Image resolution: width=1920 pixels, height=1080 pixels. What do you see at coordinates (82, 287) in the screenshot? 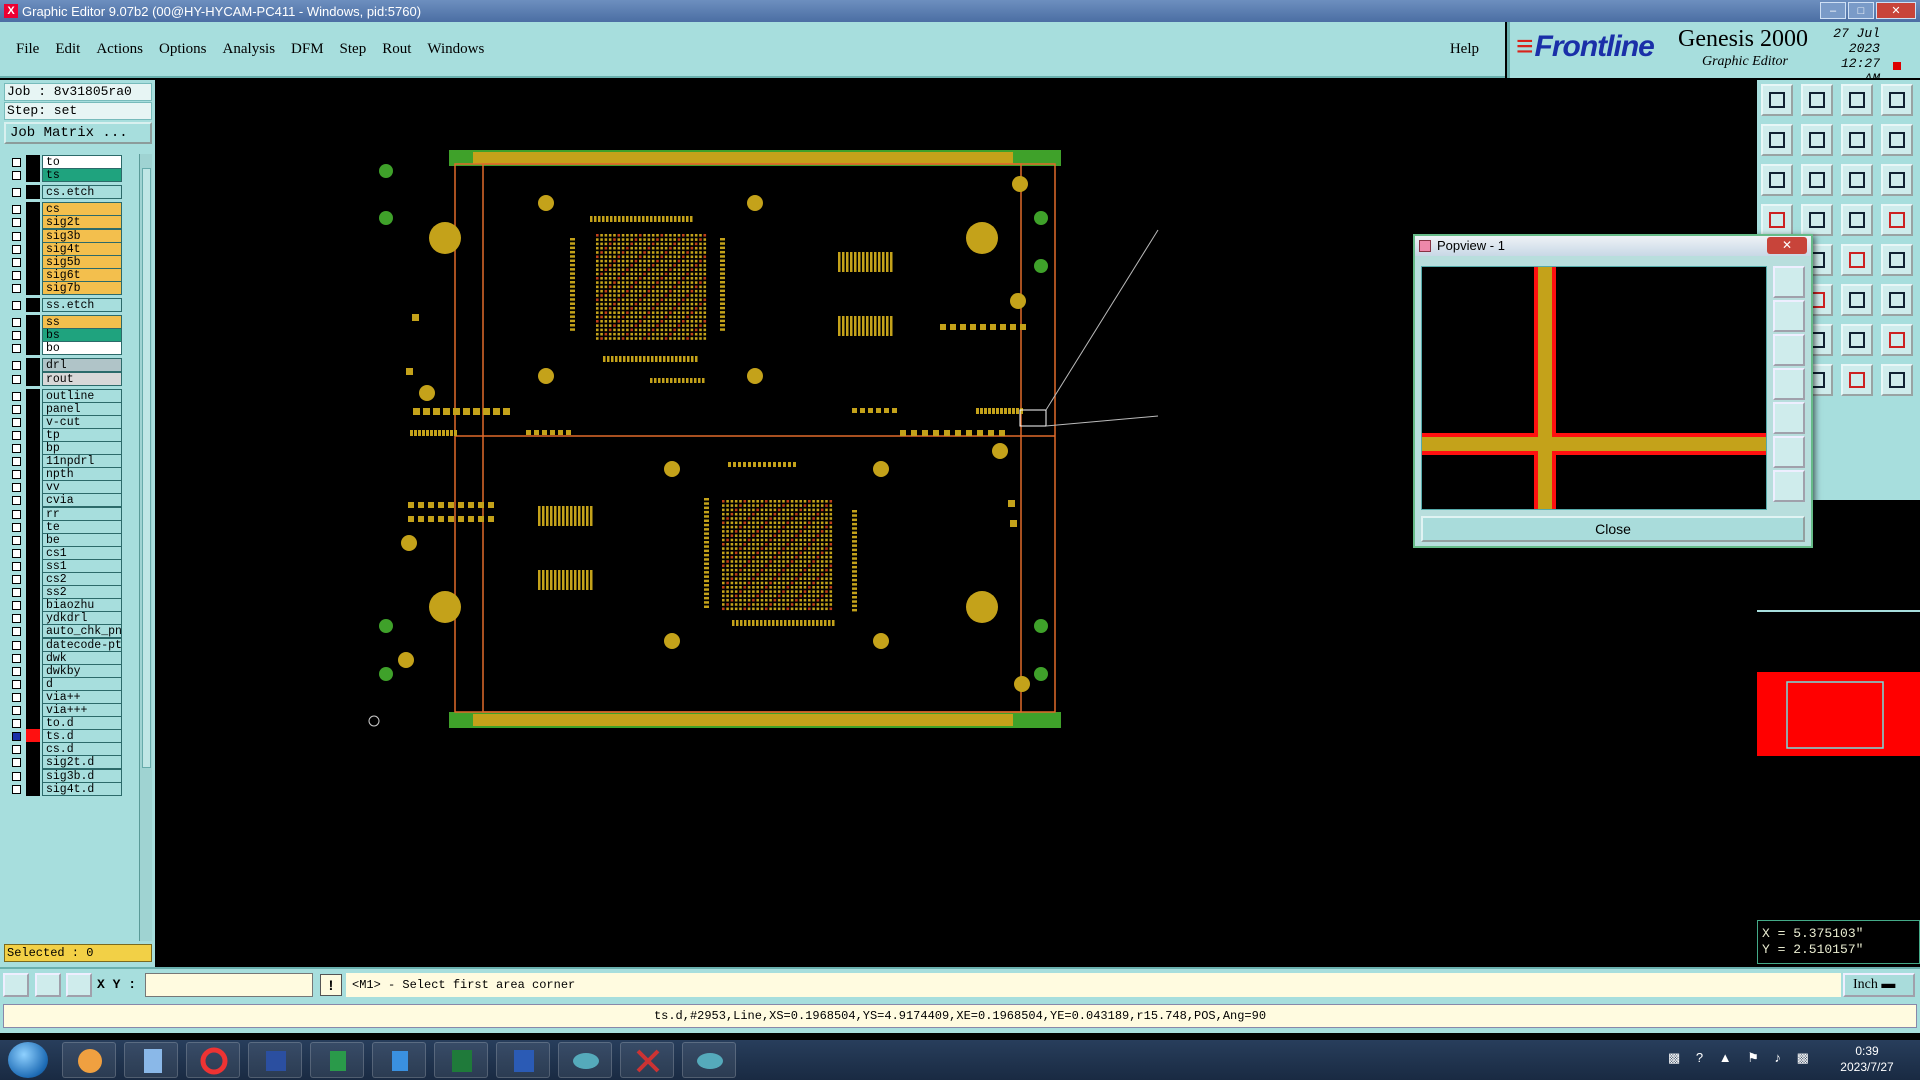
I see `layer-name: sig7b` at bounding box center [82, 287].